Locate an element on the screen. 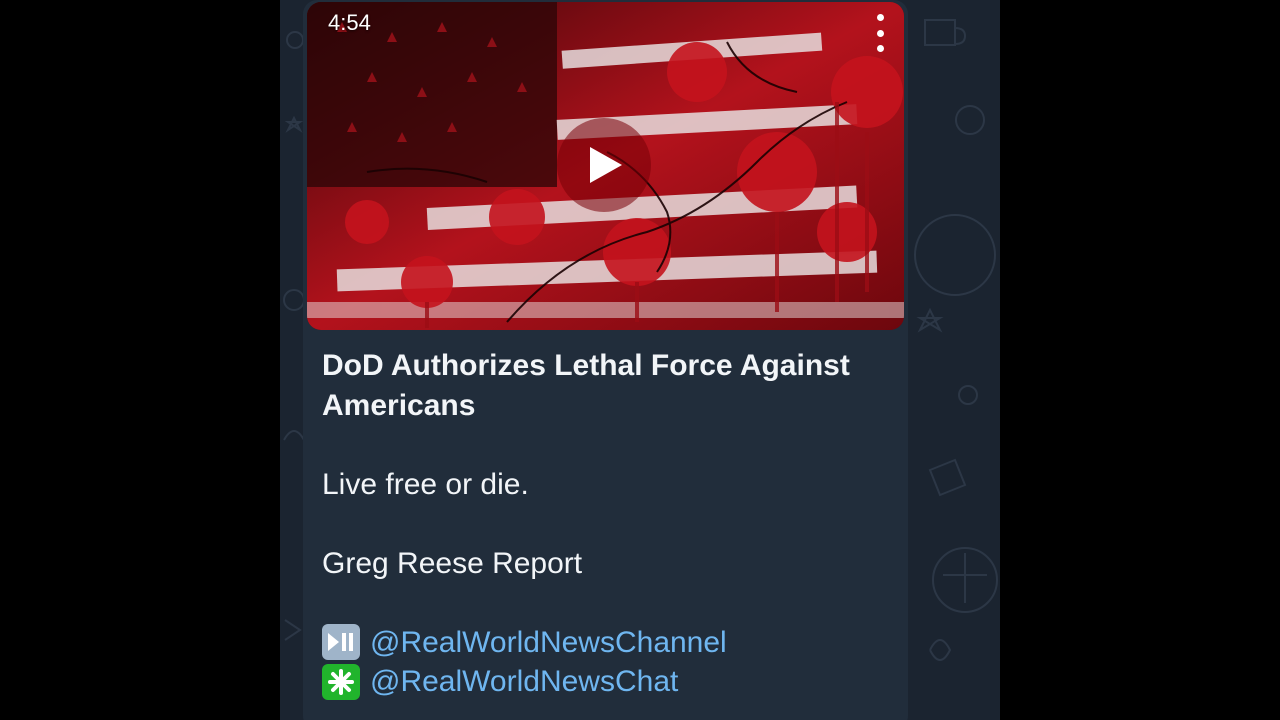  more-vertical-icon is located at coordinates (880, 33).